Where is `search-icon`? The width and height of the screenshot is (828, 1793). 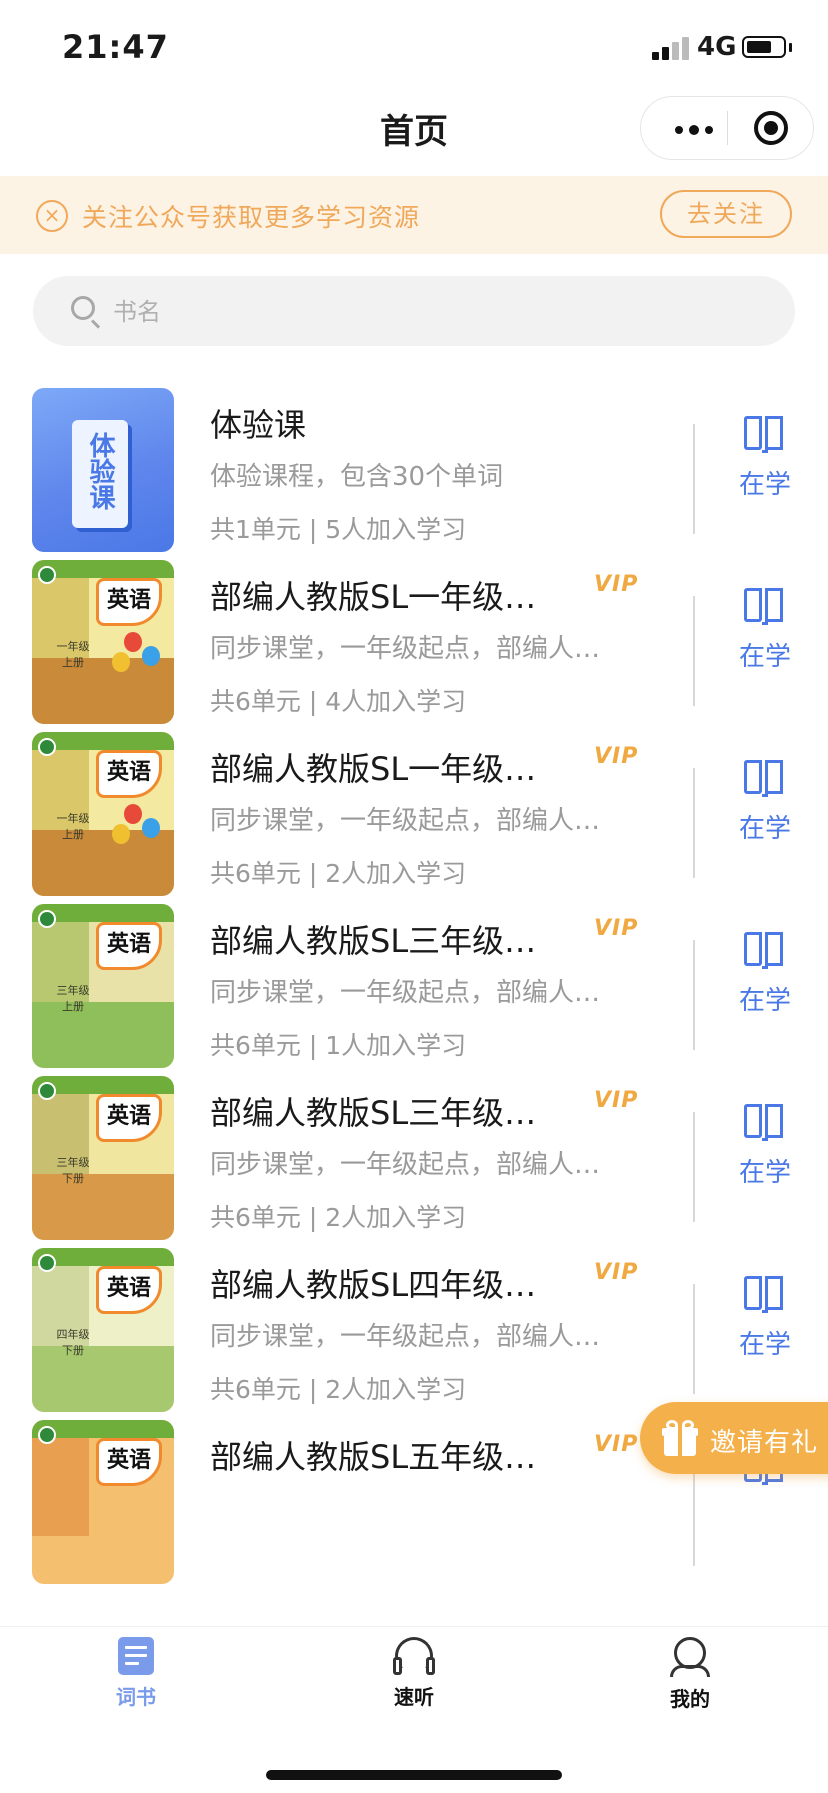
search-icon is located at coordinates (83, 308).